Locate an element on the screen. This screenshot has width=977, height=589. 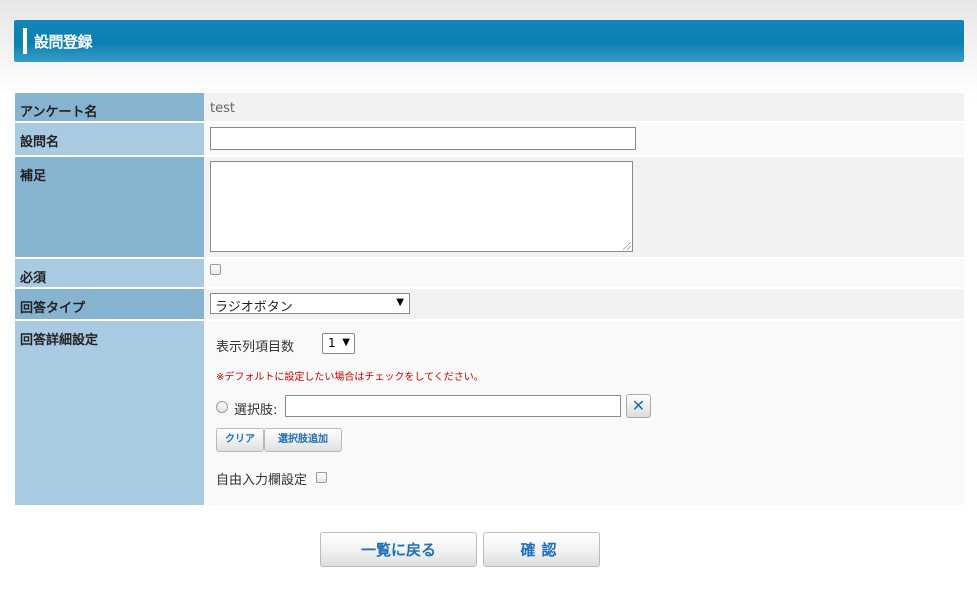
question-name-label: 設問名 is located at coordinates (109, 139).